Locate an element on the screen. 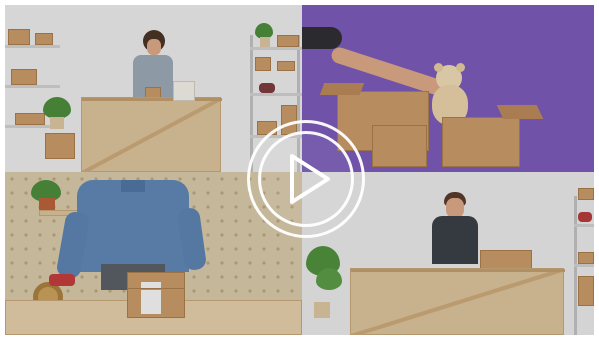 This screenshot has width=599, height=339. sleeve is located at coordinates (322, 38).